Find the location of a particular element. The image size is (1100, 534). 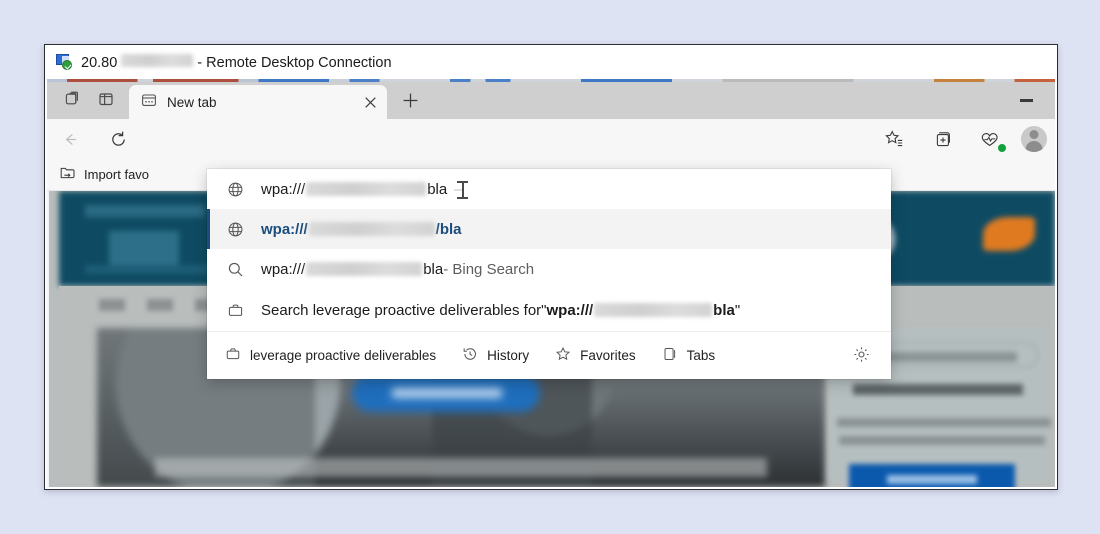

rdp-window-title: 20.80 - Remote Desktop Connection is located at coordinates (236, 62).